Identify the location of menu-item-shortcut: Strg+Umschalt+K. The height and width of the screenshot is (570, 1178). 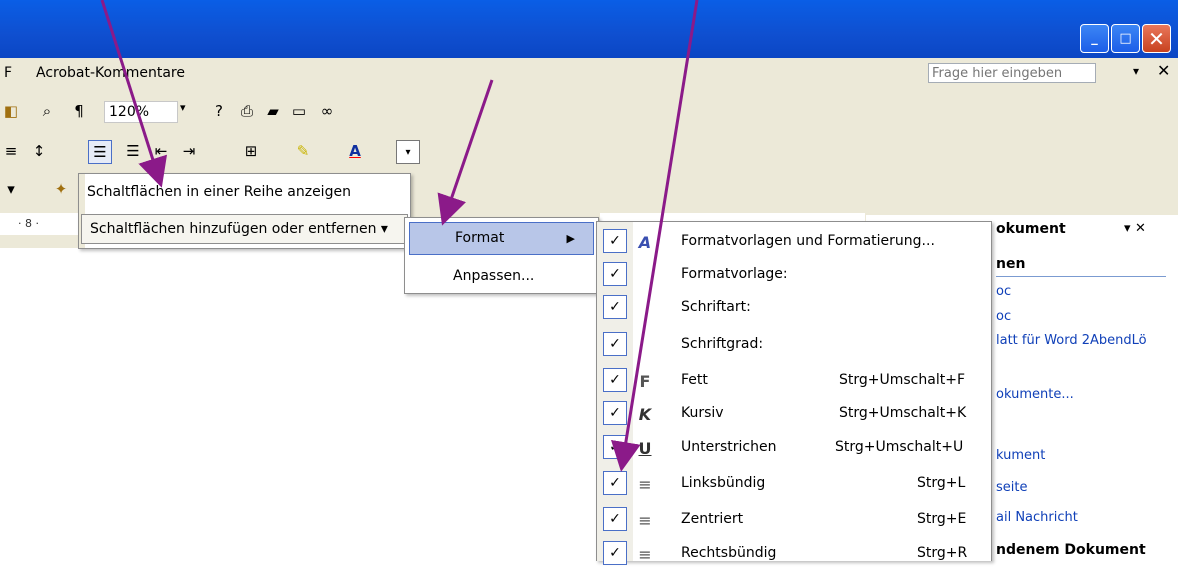
(903, 413).